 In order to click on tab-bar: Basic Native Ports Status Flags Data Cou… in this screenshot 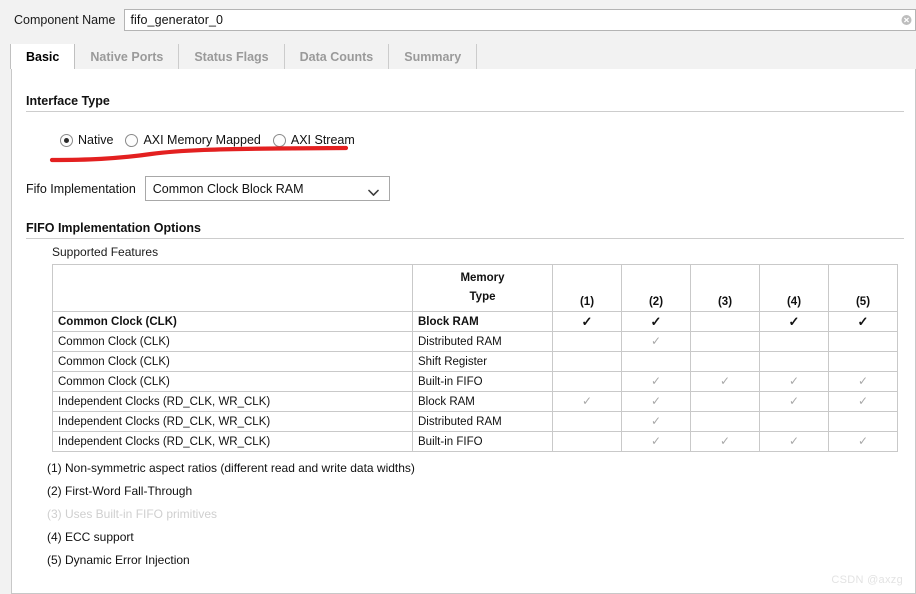, I will do `click(463, 57)`.